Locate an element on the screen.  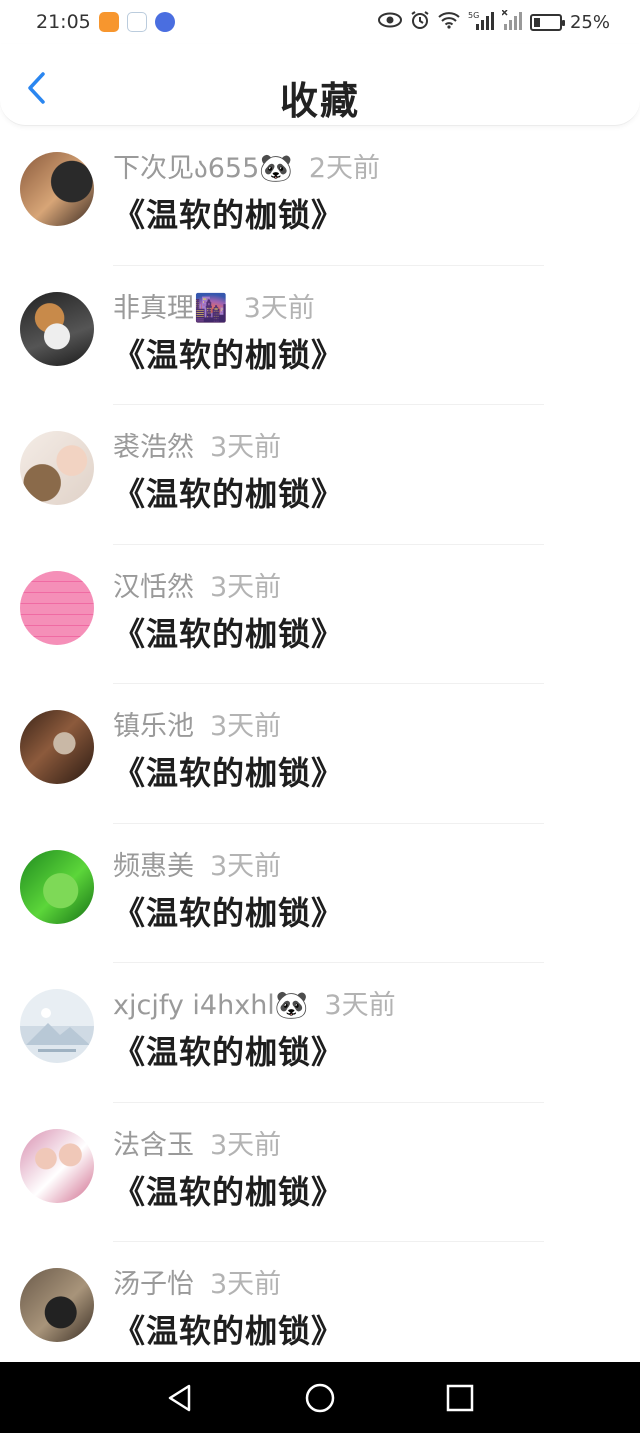
nav-back-button is located at coordinates (180, 1398).